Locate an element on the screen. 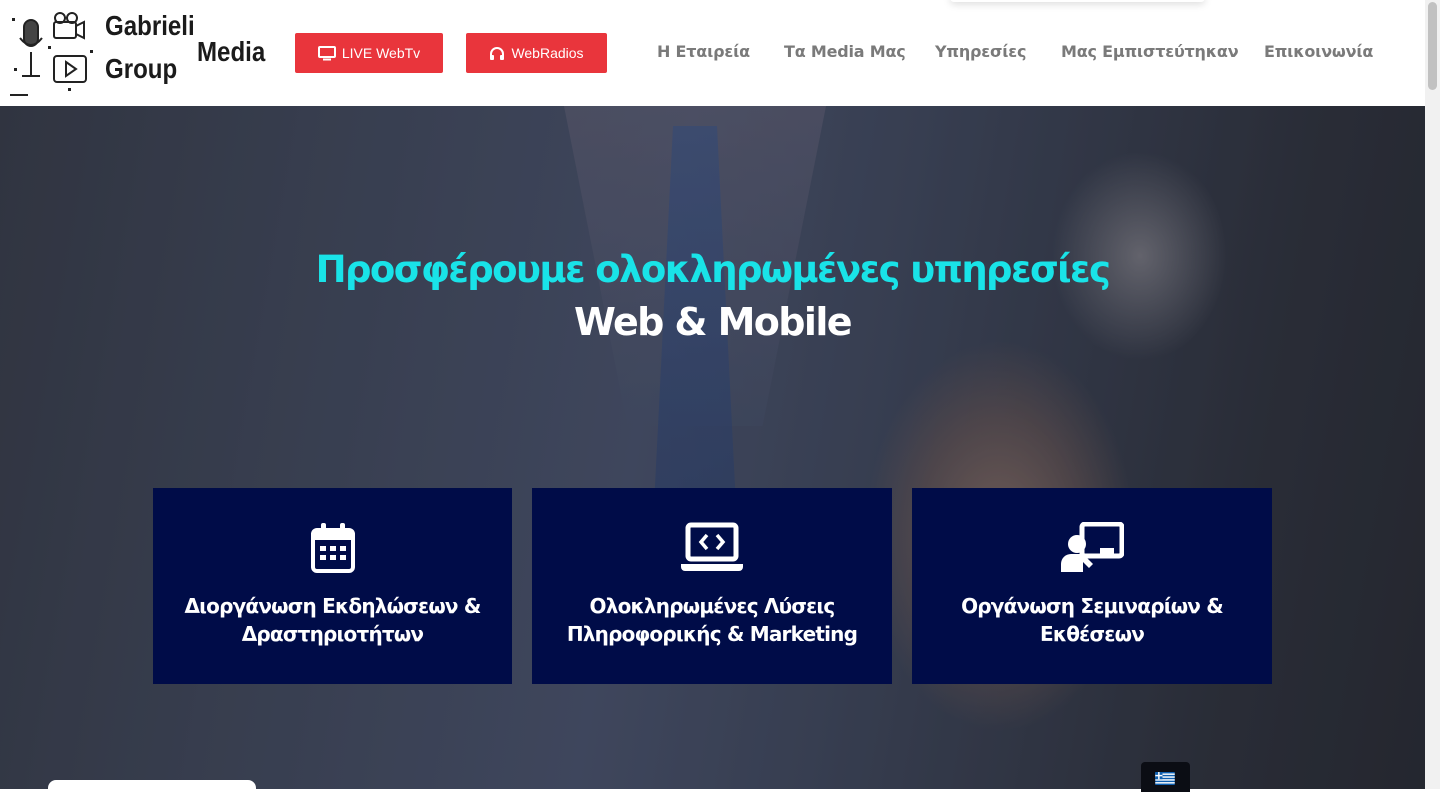 Image resolution: width=1440 pixels, height=800 pixels. hero-title: Προσφέρουμε ολοκληρωμένες υπηρεσίες is located at coordinates (713, 269).